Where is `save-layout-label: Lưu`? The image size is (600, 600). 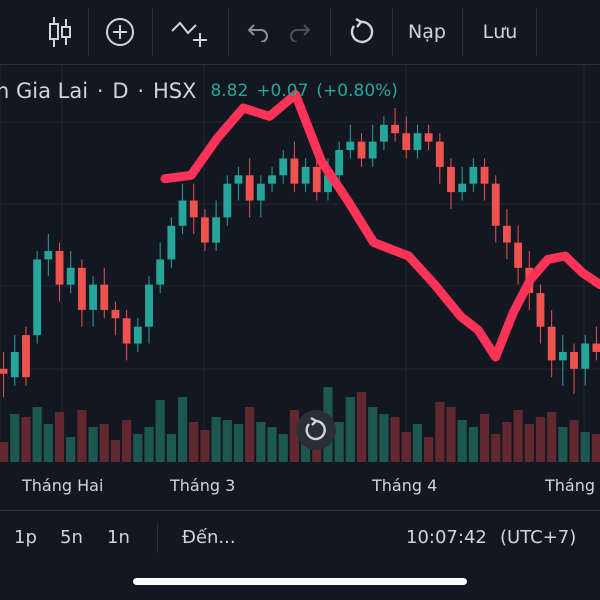
save-layout-label: Lưu is located at coordinates (500, 32).